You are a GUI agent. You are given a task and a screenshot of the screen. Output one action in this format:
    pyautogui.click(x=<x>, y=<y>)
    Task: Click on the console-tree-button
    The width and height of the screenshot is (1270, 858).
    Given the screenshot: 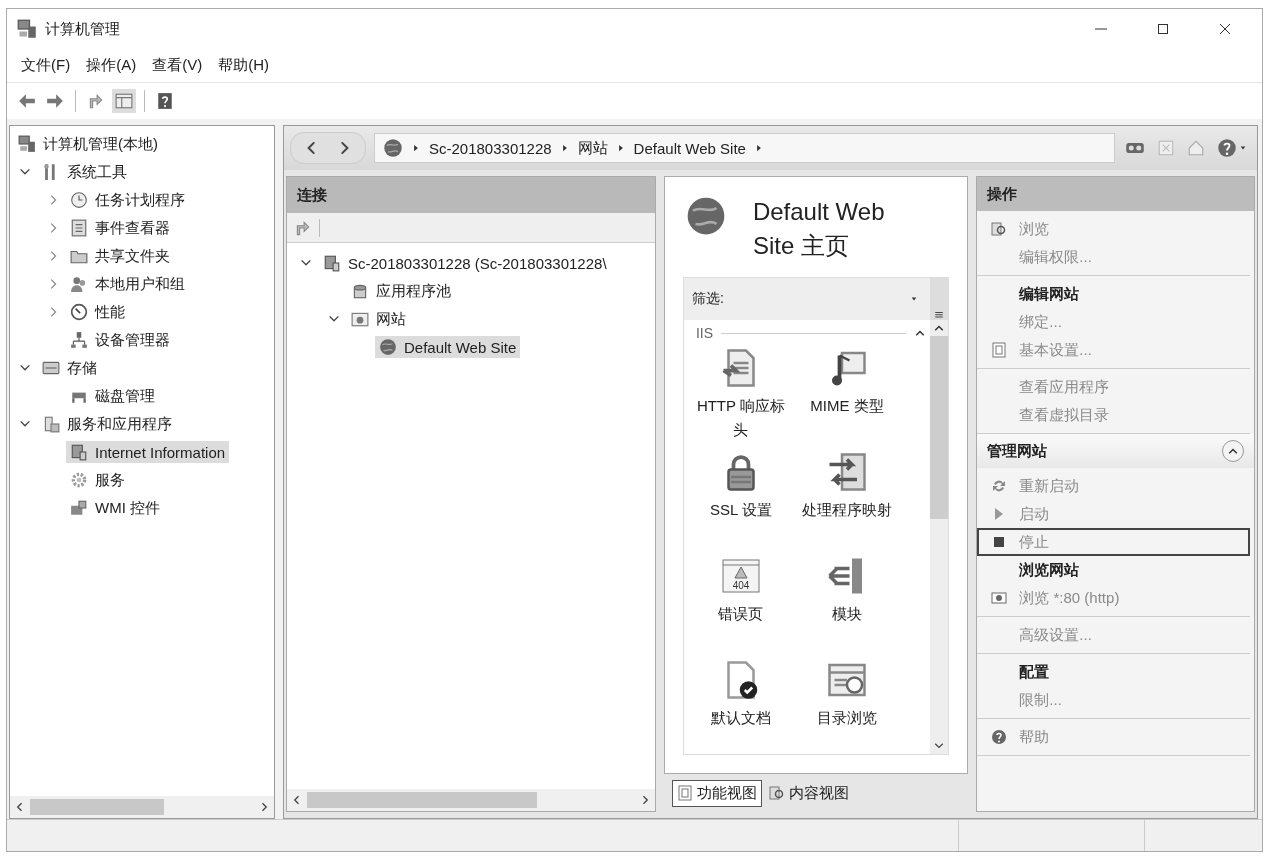 What is the action you would take?
    pyautogui.click(x=124, y=101)
    